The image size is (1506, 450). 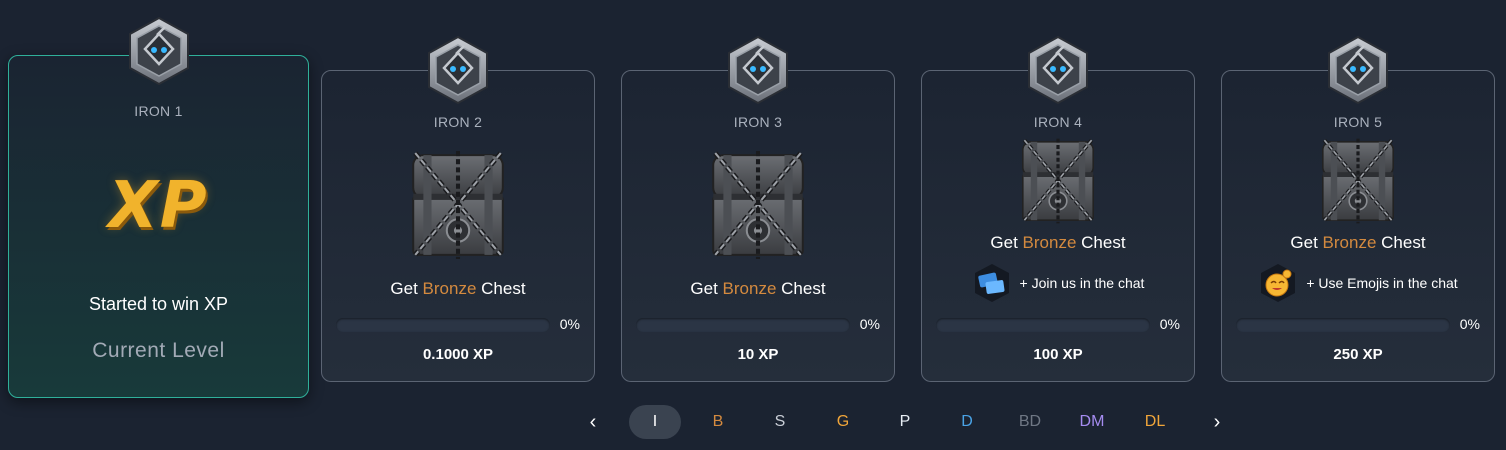 What do you see at coordinates (967, 422) in the screenshot?
I see `tier-tab-diamond: D` at bounding box center [967, 422].